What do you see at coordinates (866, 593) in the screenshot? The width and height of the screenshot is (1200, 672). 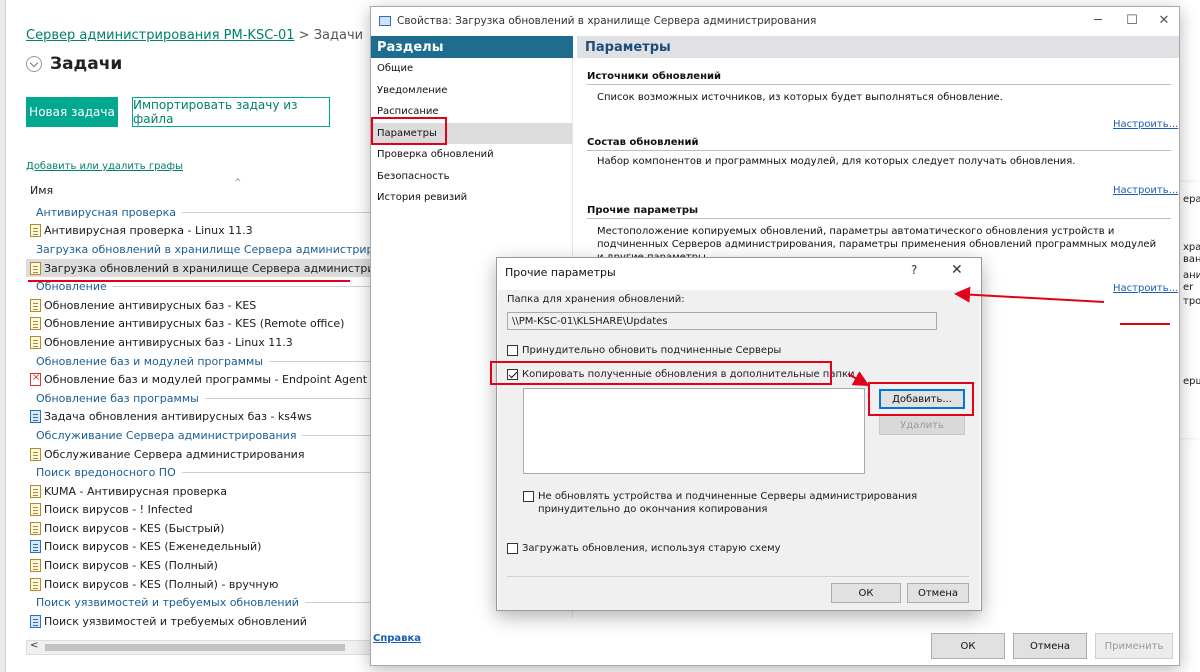 I see `dialog-ok-button: ОК` at bounding box center [866, 593].